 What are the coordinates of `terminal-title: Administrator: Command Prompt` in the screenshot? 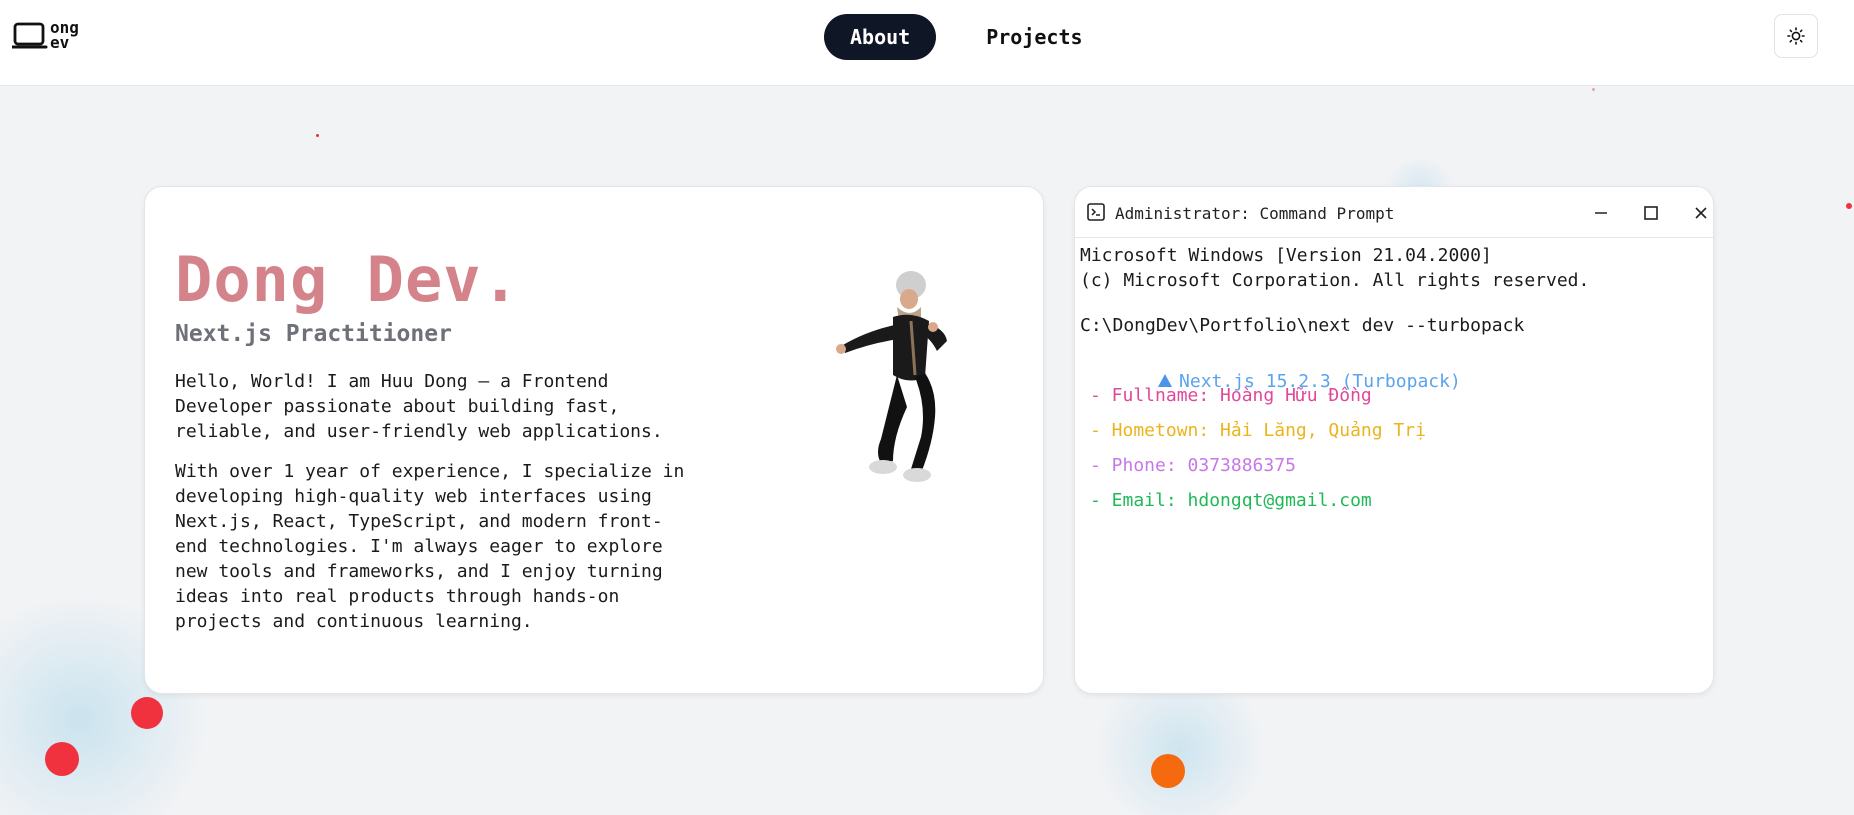 It's located at (1255, 213).